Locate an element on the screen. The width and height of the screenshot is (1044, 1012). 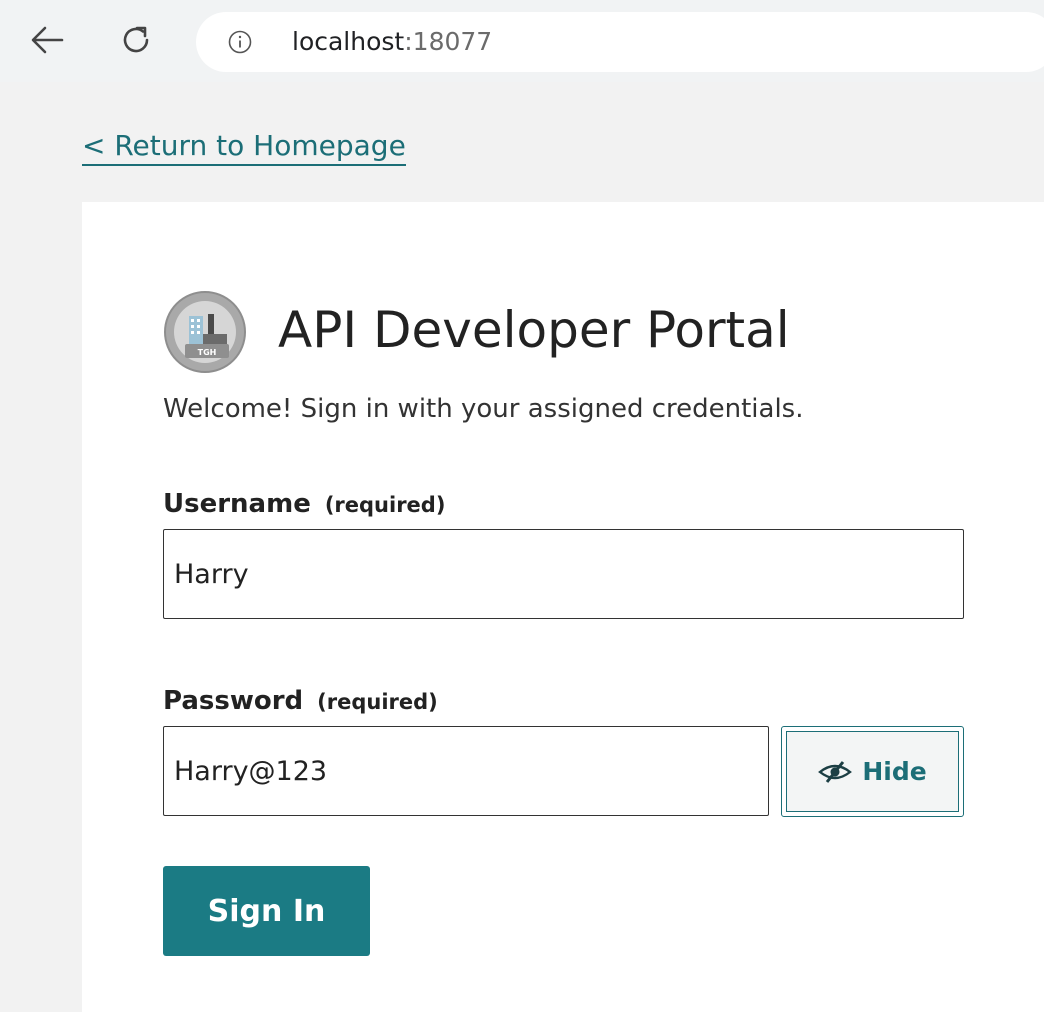
browser-toolbar: localhost:18077 is located at coordinates (522, 41).